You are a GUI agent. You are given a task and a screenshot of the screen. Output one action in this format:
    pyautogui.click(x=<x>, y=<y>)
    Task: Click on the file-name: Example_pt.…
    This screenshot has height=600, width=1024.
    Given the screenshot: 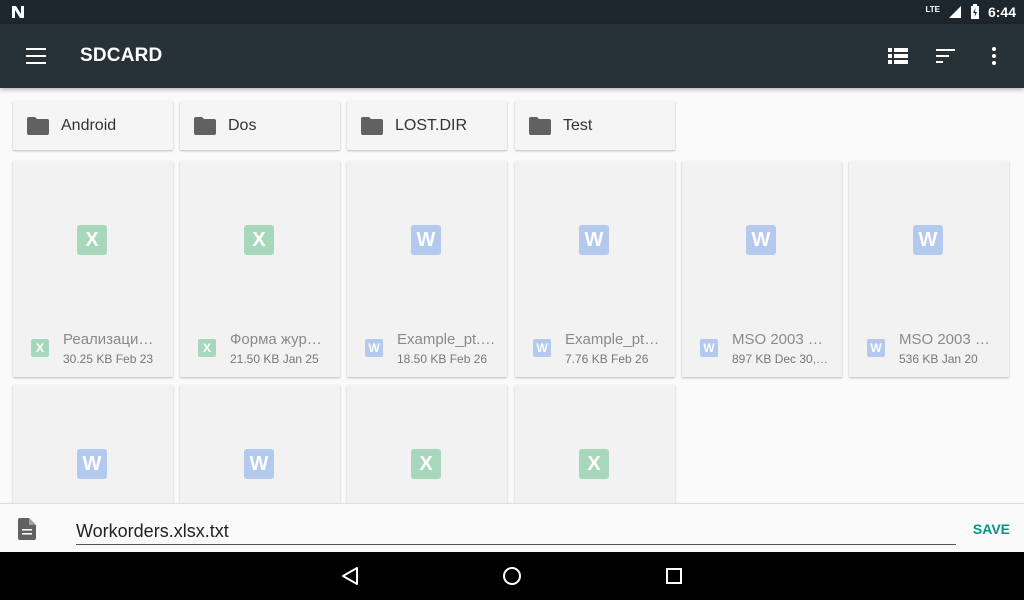 What is the action you would take?
    pyautogui.click(x=446, y=339)
    